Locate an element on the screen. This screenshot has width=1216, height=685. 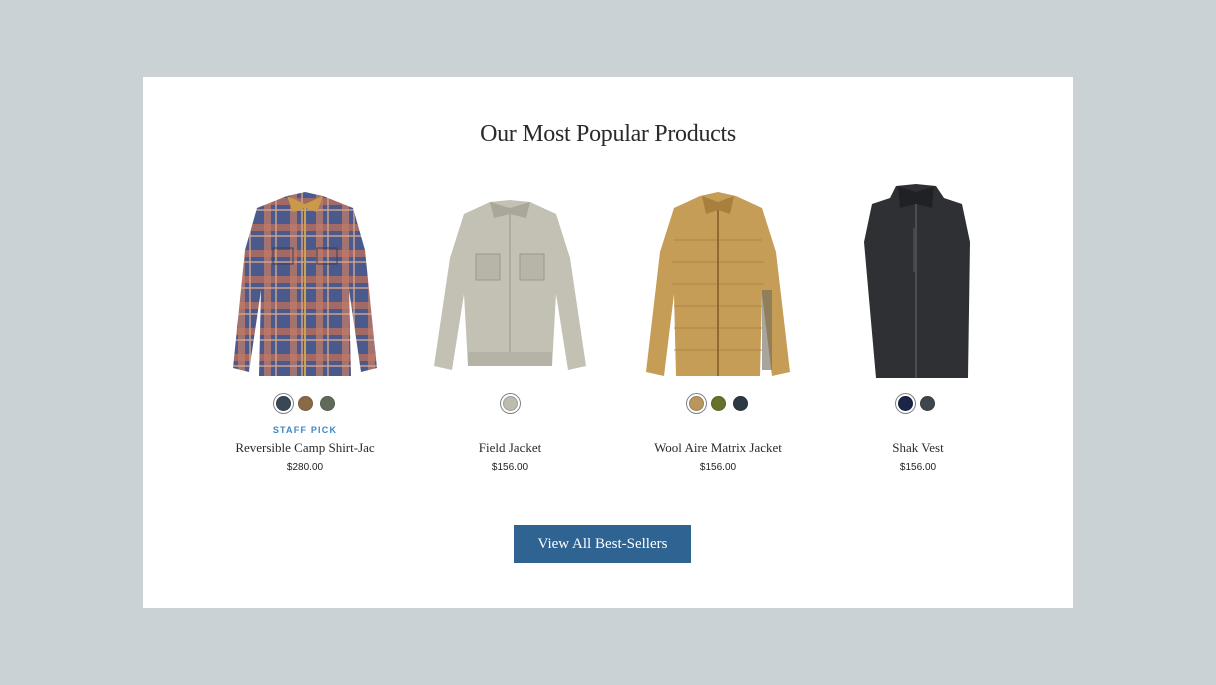
product-price: $280.00 is located at coordinates (305, 467).